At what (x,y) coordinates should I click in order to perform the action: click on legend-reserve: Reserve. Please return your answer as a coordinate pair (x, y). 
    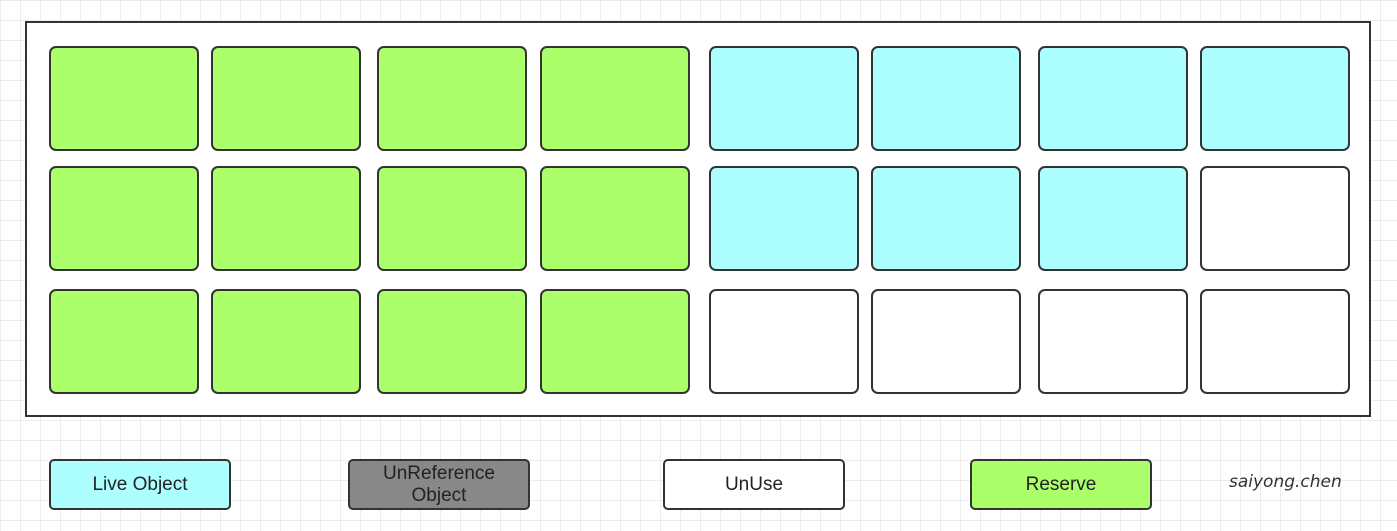
    Looking at the image, I should click on (1061, 484).